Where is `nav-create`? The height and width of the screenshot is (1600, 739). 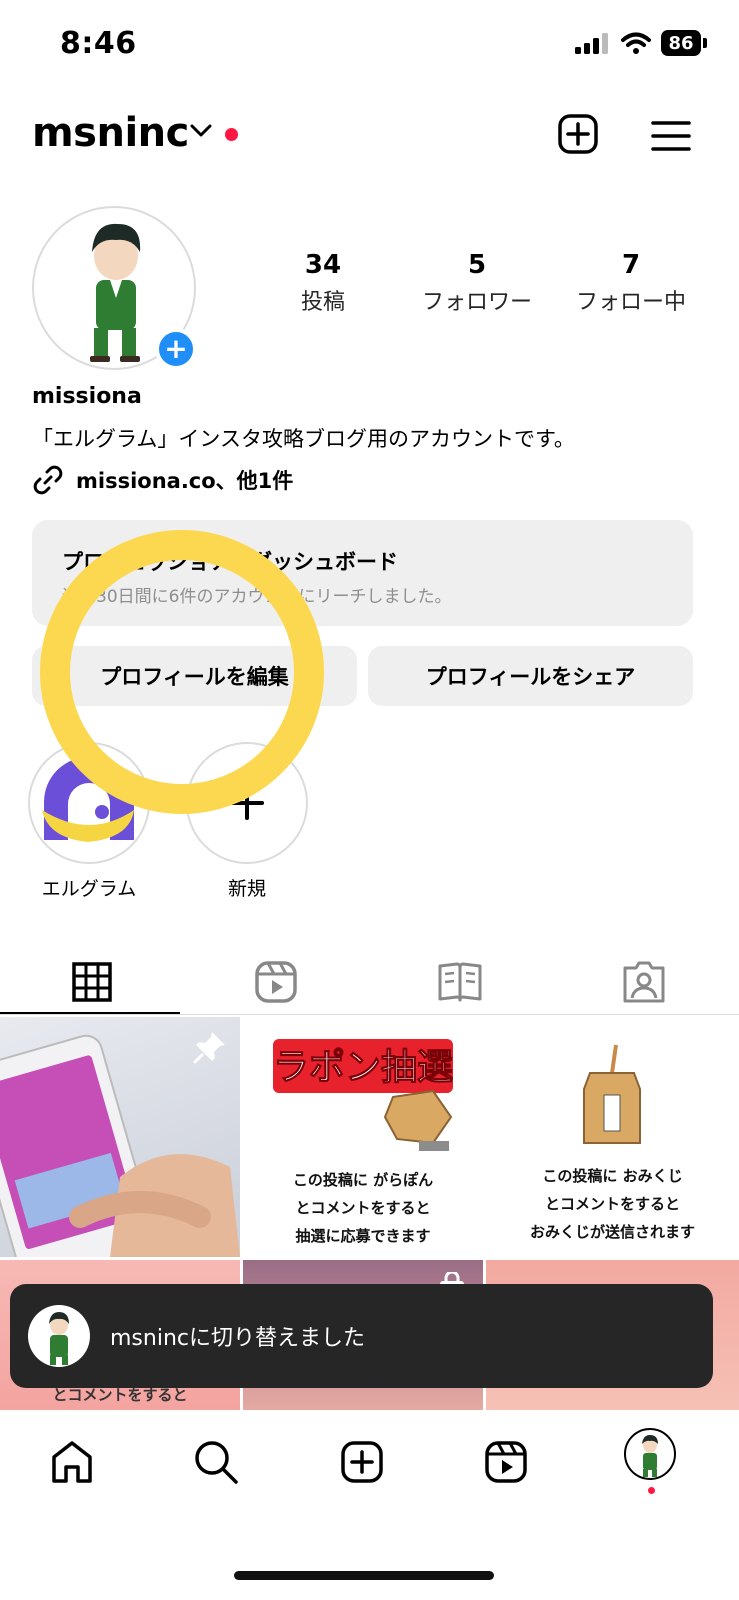 nav-create is located at coordinates (362, 1462).